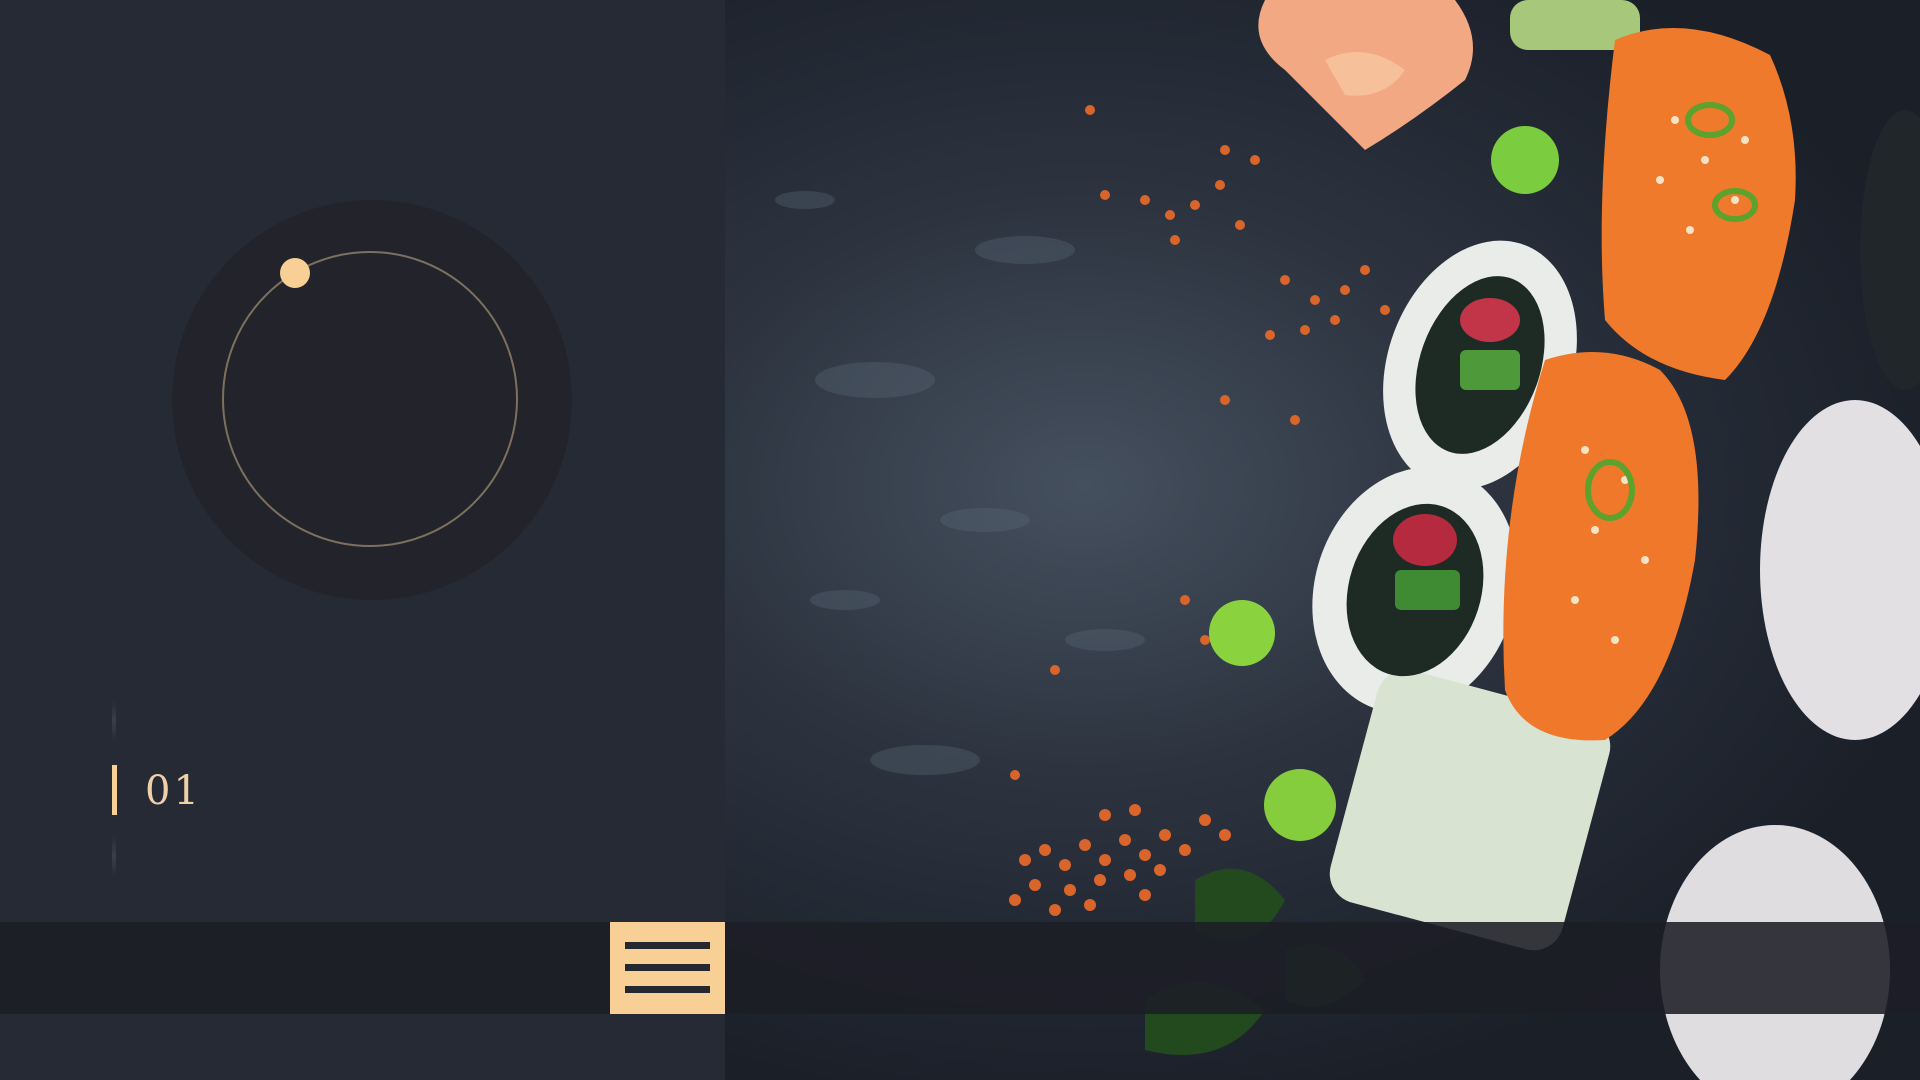 Image resolution: width=1920 pixels, height=1080 pixels. I want to click on slide-tick-previous, so click(114, 721).